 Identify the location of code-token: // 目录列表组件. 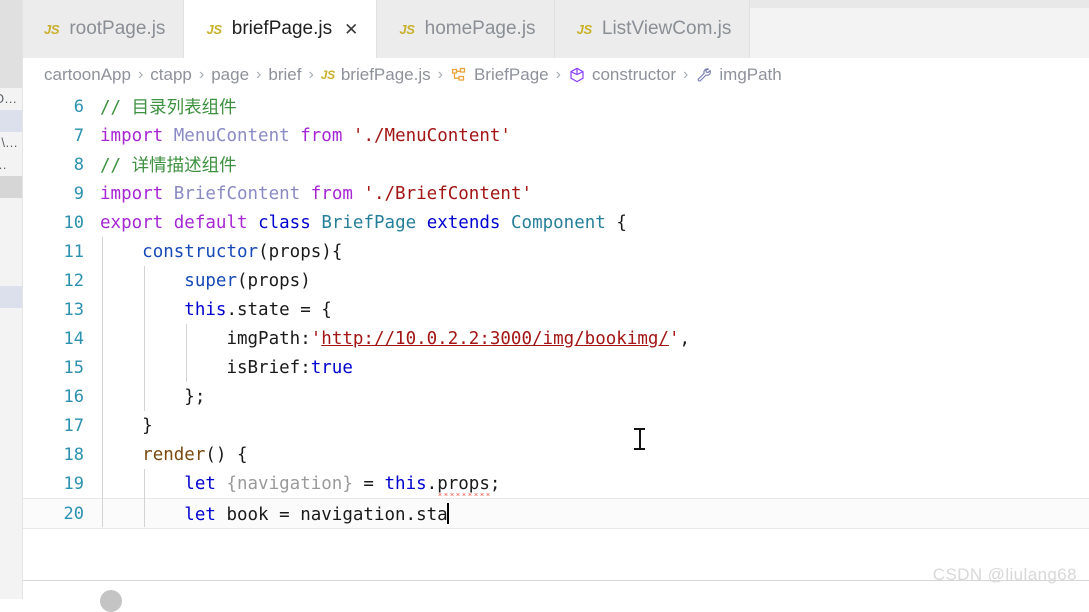
(168, 108).